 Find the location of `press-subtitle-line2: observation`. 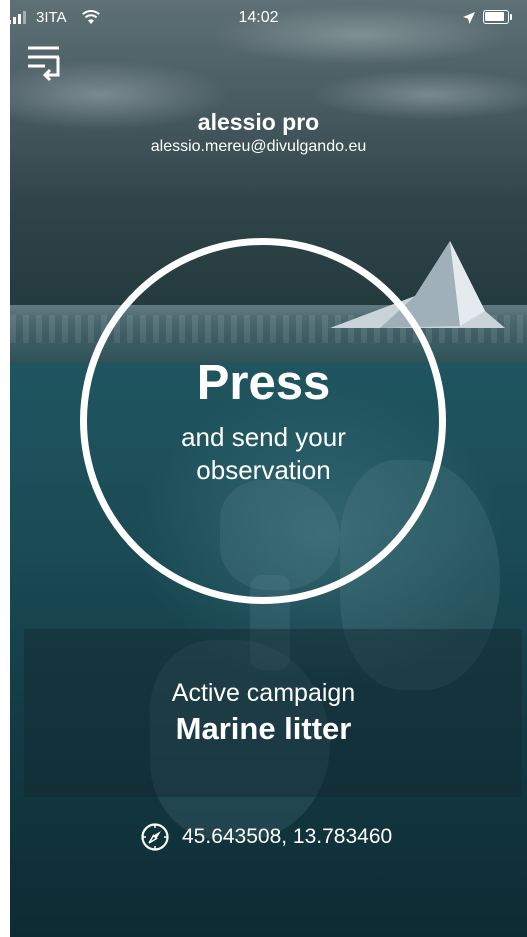

press-subtitle-line2: observation is located at coordinates (263, 470).